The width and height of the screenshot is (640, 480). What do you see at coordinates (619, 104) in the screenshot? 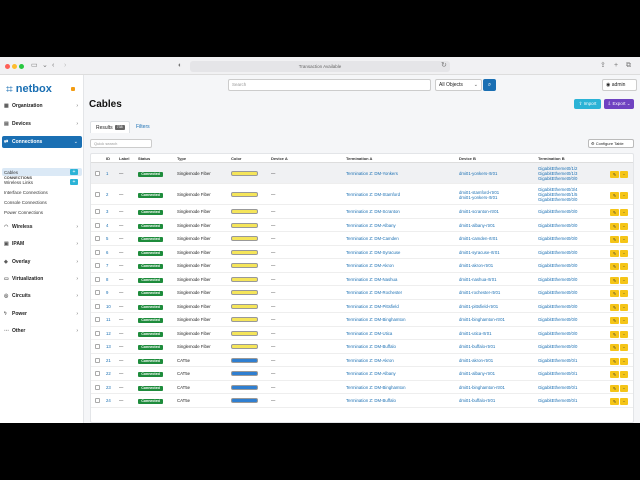
I see `export-button: ⇩ Export ⌄` at bounding box center [619, 104].